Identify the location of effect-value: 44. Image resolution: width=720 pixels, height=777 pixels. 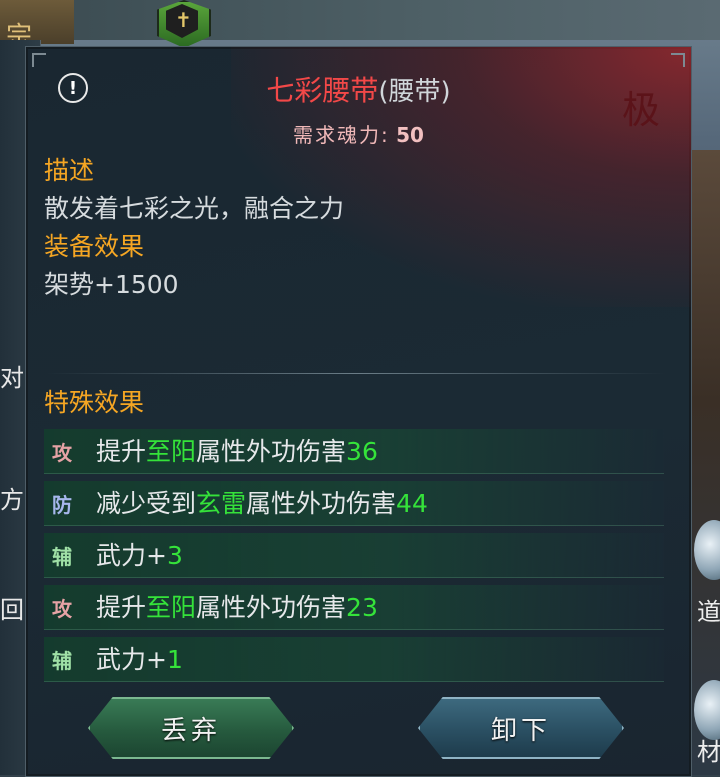
(412, 503).